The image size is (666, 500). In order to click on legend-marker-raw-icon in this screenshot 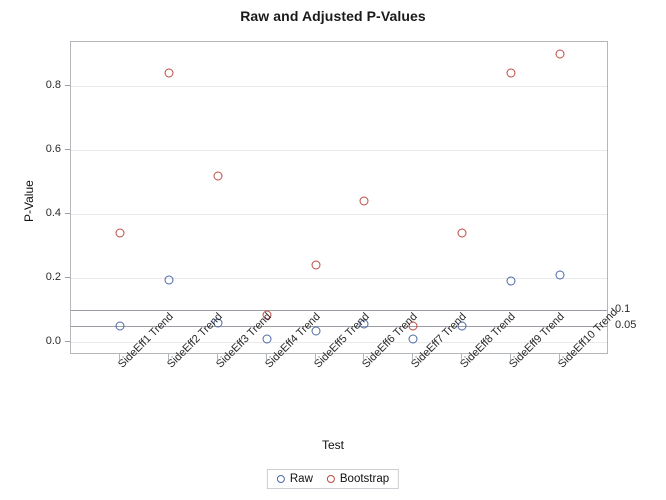, I will do `click(280, 479)`.